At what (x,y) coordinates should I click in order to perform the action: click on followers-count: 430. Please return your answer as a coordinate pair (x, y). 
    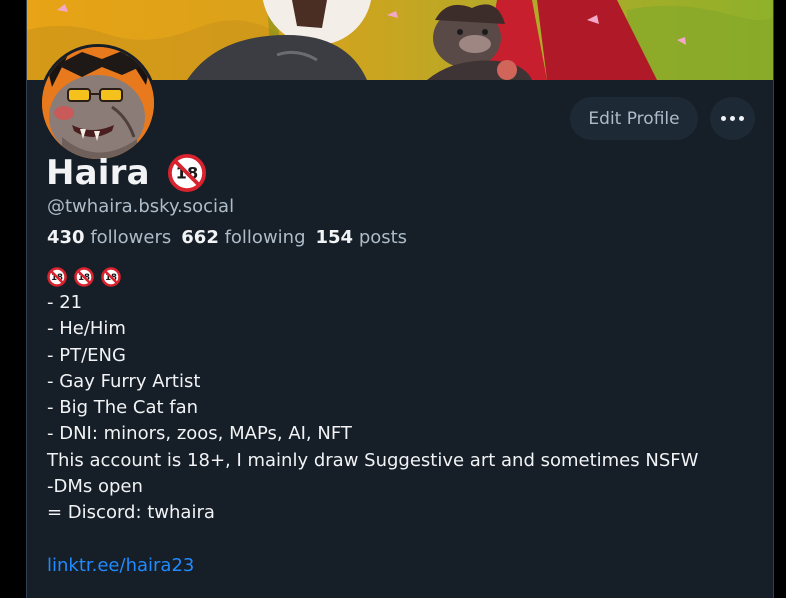
    Looking at the image, I should click on (66, 237).